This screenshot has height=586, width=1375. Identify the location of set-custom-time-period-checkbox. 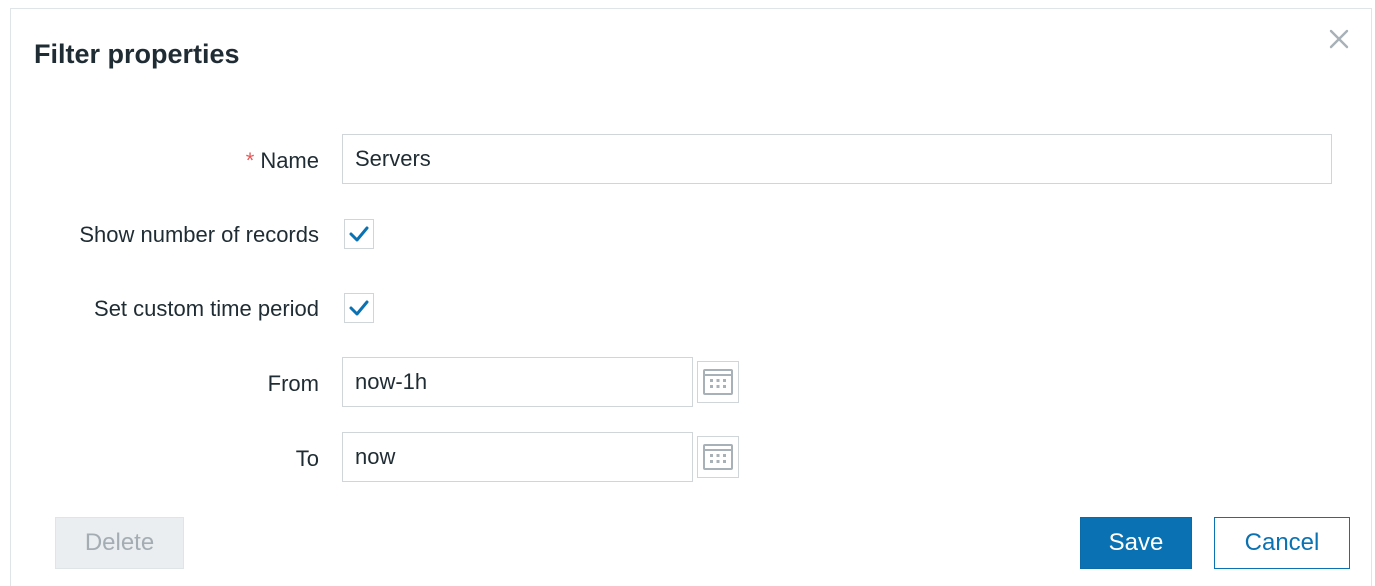
(359, 308).